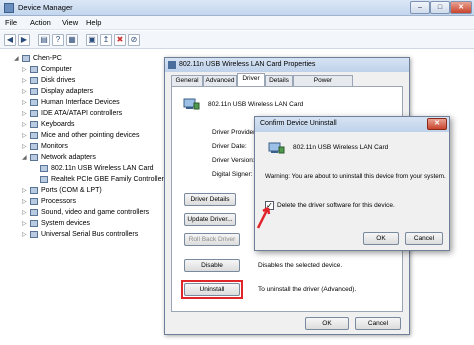  I want to click on device-name: 802.11n USB Wireless LAN Card, so click(256, 104).